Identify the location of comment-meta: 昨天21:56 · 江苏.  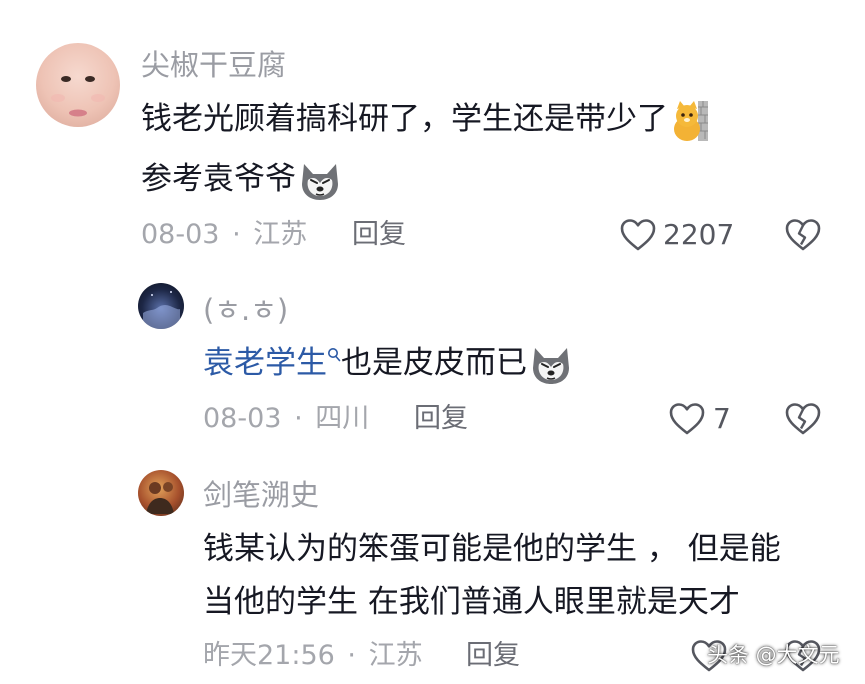
(313, 656).